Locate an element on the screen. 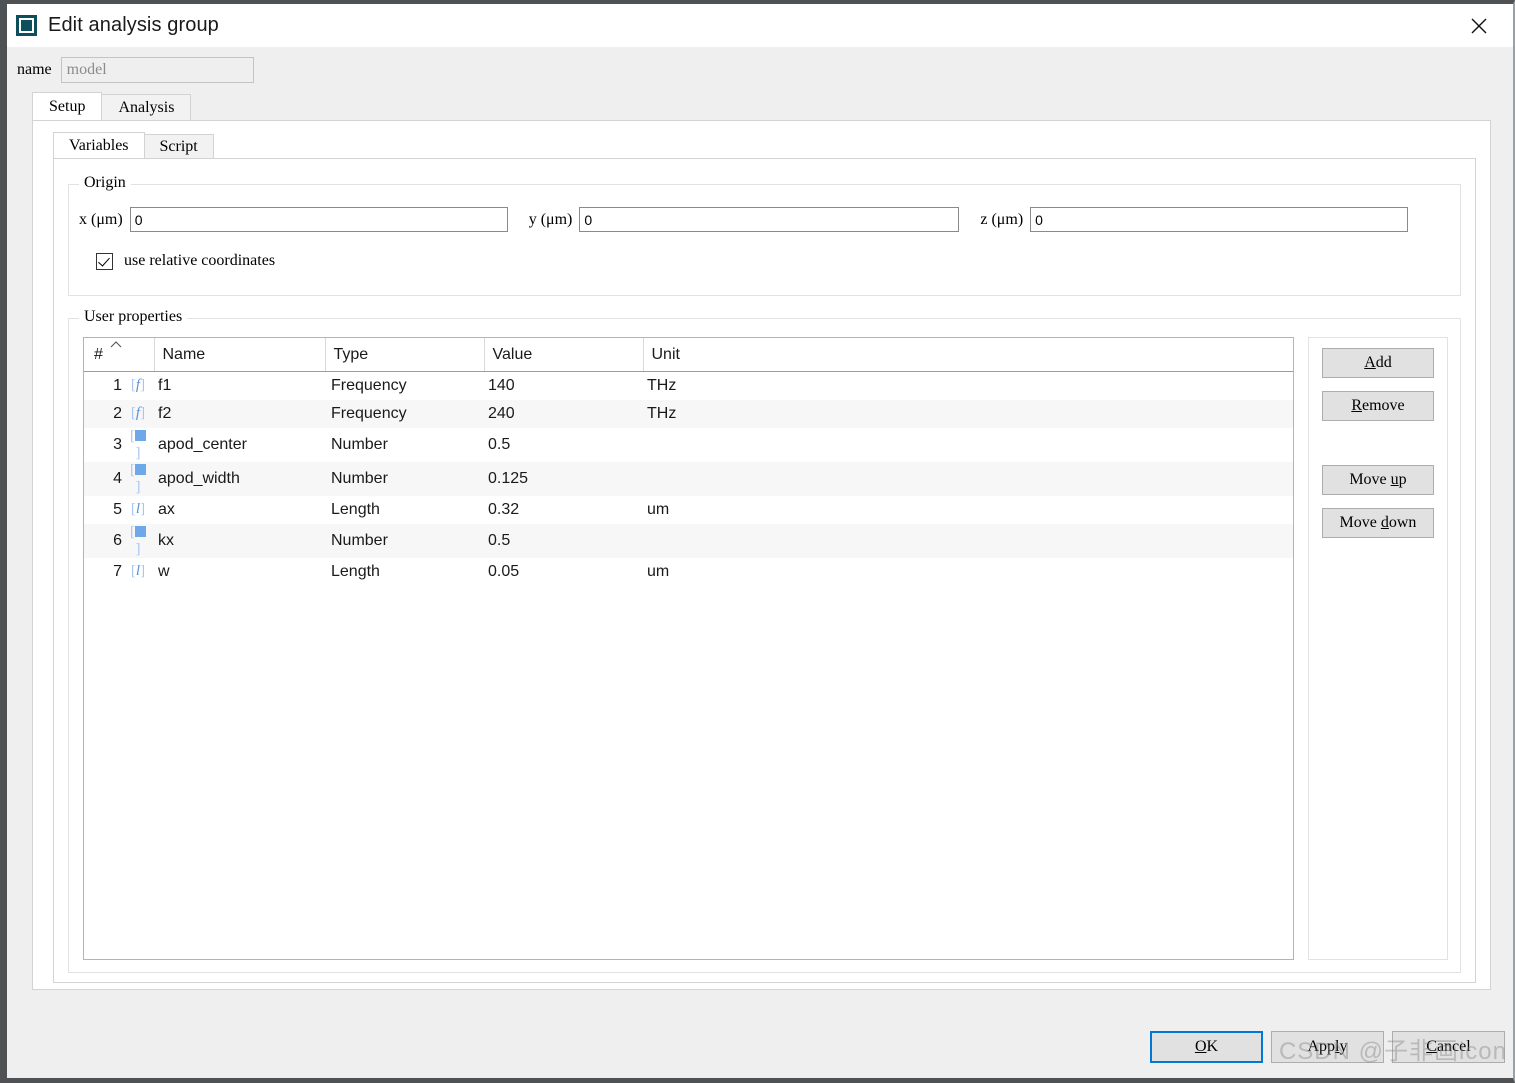  cell-name: f1 is located at coordinates (165, 385).